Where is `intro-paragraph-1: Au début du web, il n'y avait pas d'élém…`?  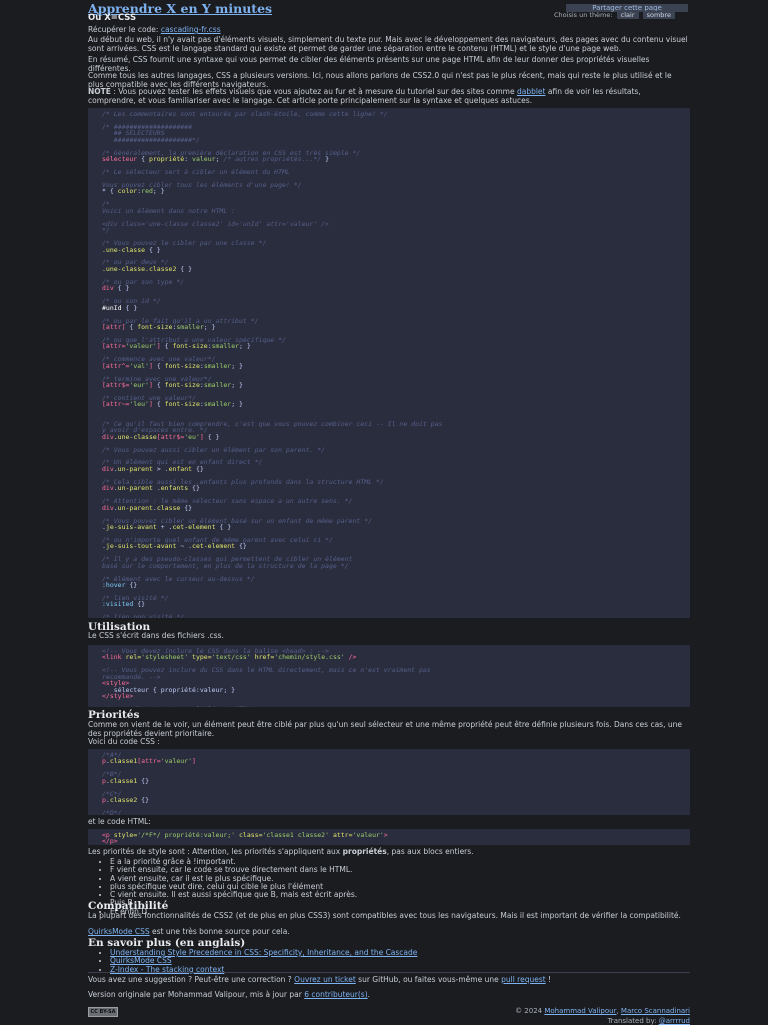
intro-paragraph-1: Au début du web, il n'y avait pas d'élém… is located at coordinates (388, 44).